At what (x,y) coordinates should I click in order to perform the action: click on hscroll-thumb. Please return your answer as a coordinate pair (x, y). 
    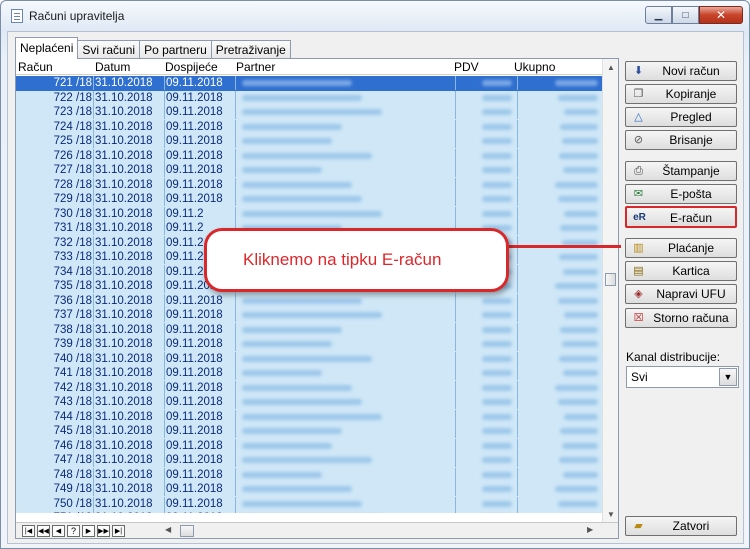
    Looking at the image, I should click on (187, 531).